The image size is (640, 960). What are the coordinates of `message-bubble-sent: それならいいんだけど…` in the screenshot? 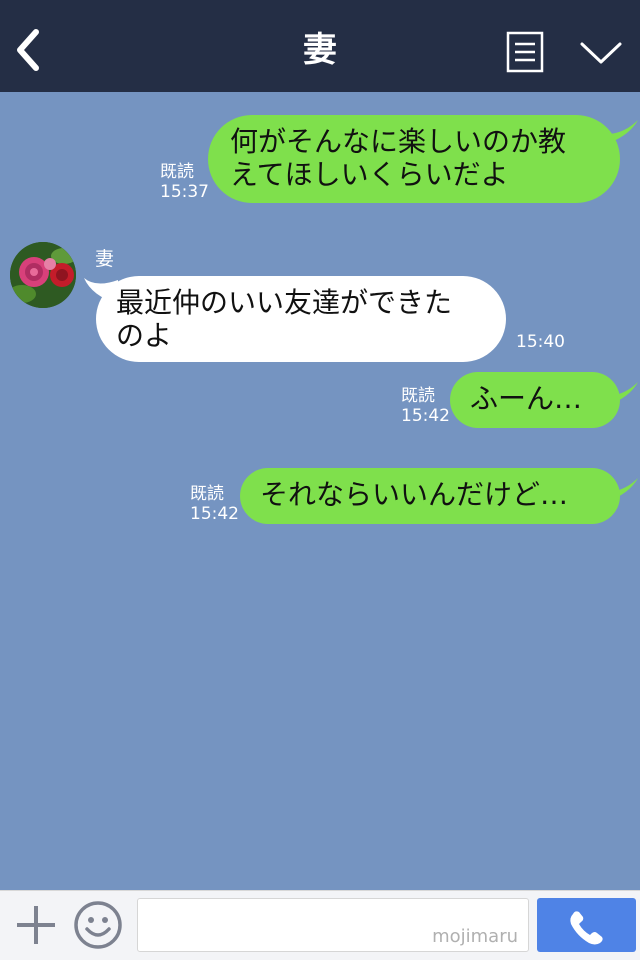 It's located at (430, 496).